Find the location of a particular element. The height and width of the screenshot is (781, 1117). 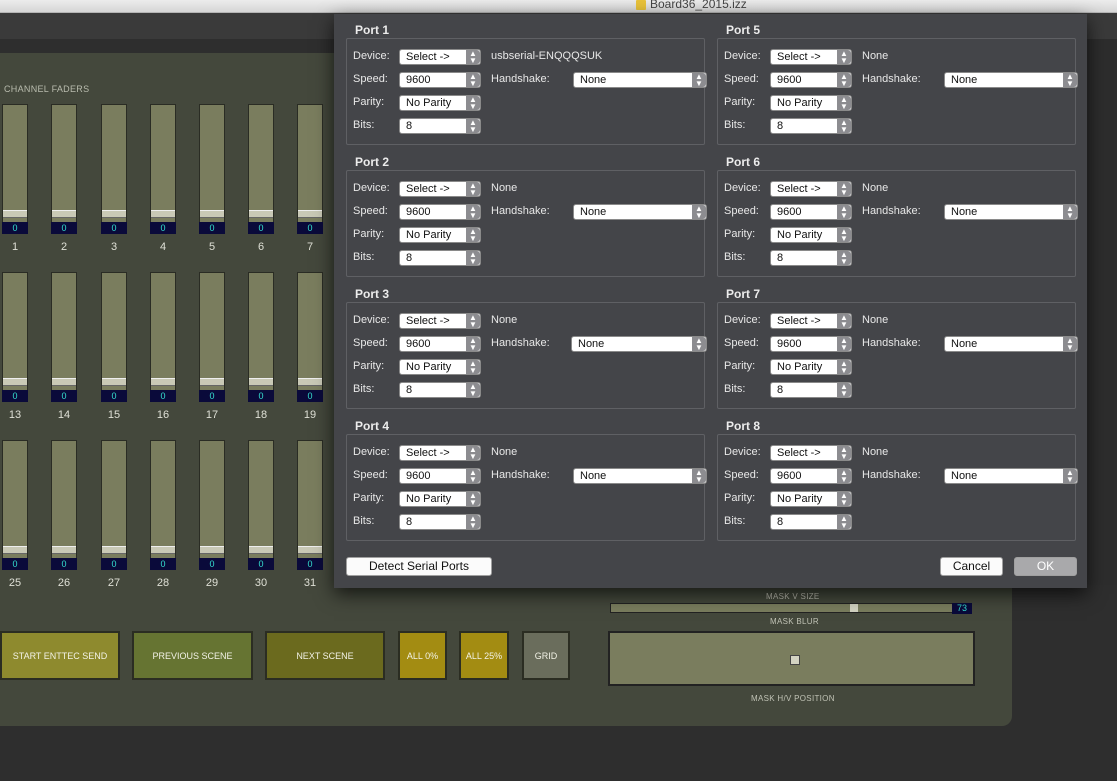

start-enttec-send-button: START ENTTEC SEND is located at coordinates (60, 655).